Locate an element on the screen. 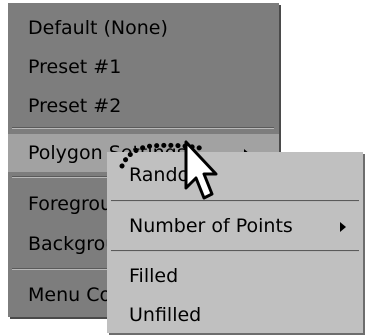  submenu-item-filled: Filled is located at coordinates (235, 276).